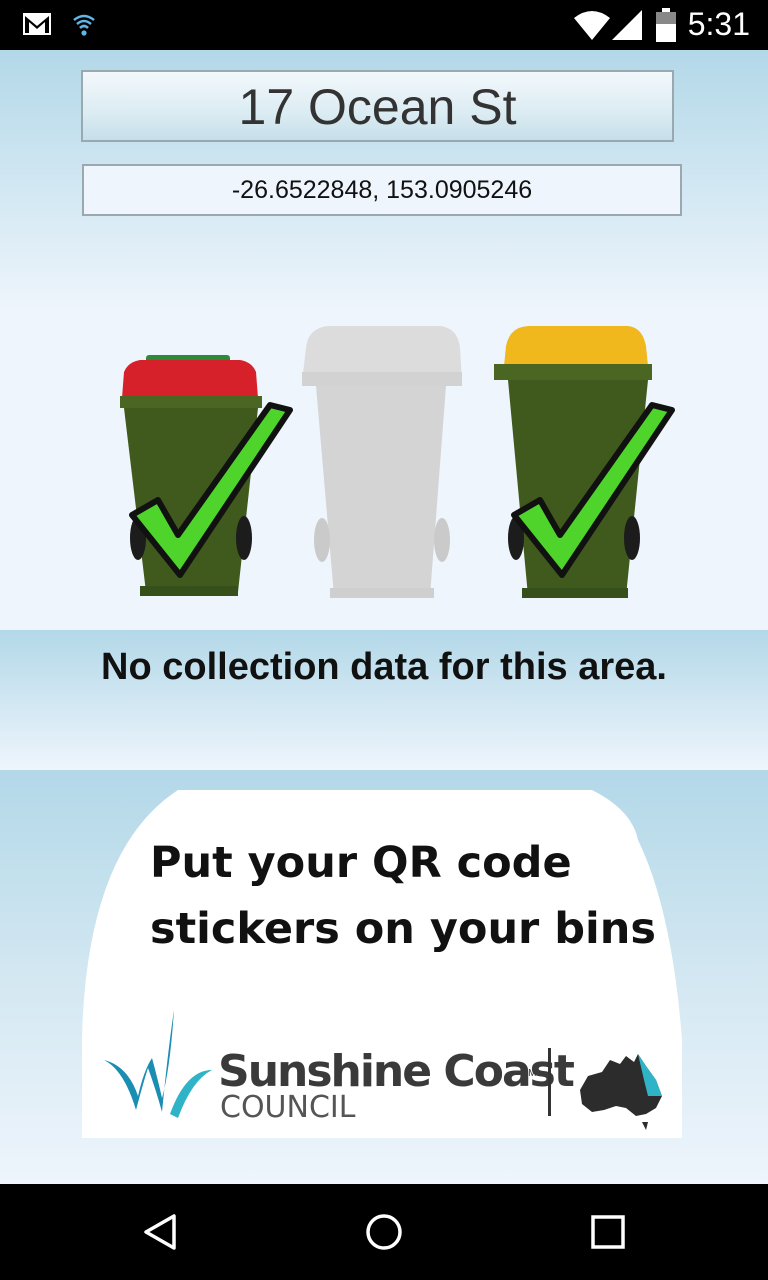 This screenshot has height=1280, width=768. I want to click on signal-icon, so click(627, 25).